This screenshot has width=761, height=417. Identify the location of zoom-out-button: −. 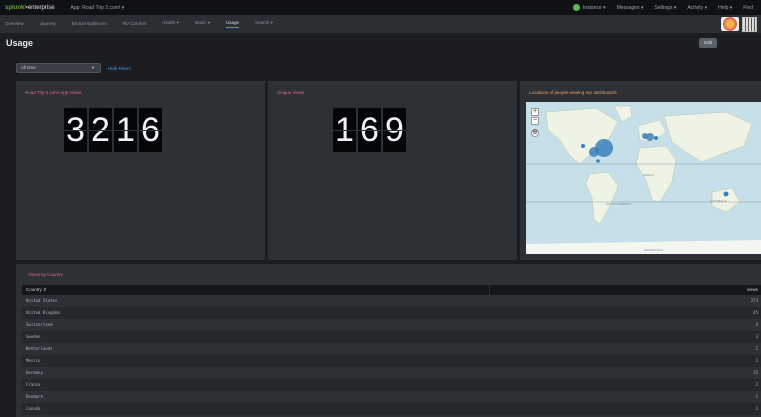
(535, 121).